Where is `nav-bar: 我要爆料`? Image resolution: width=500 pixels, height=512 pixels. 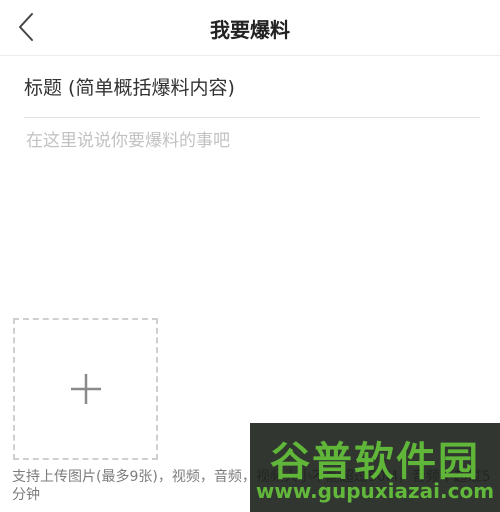 nav-bar: 我要爆料 is located at coordinates (250, 28).